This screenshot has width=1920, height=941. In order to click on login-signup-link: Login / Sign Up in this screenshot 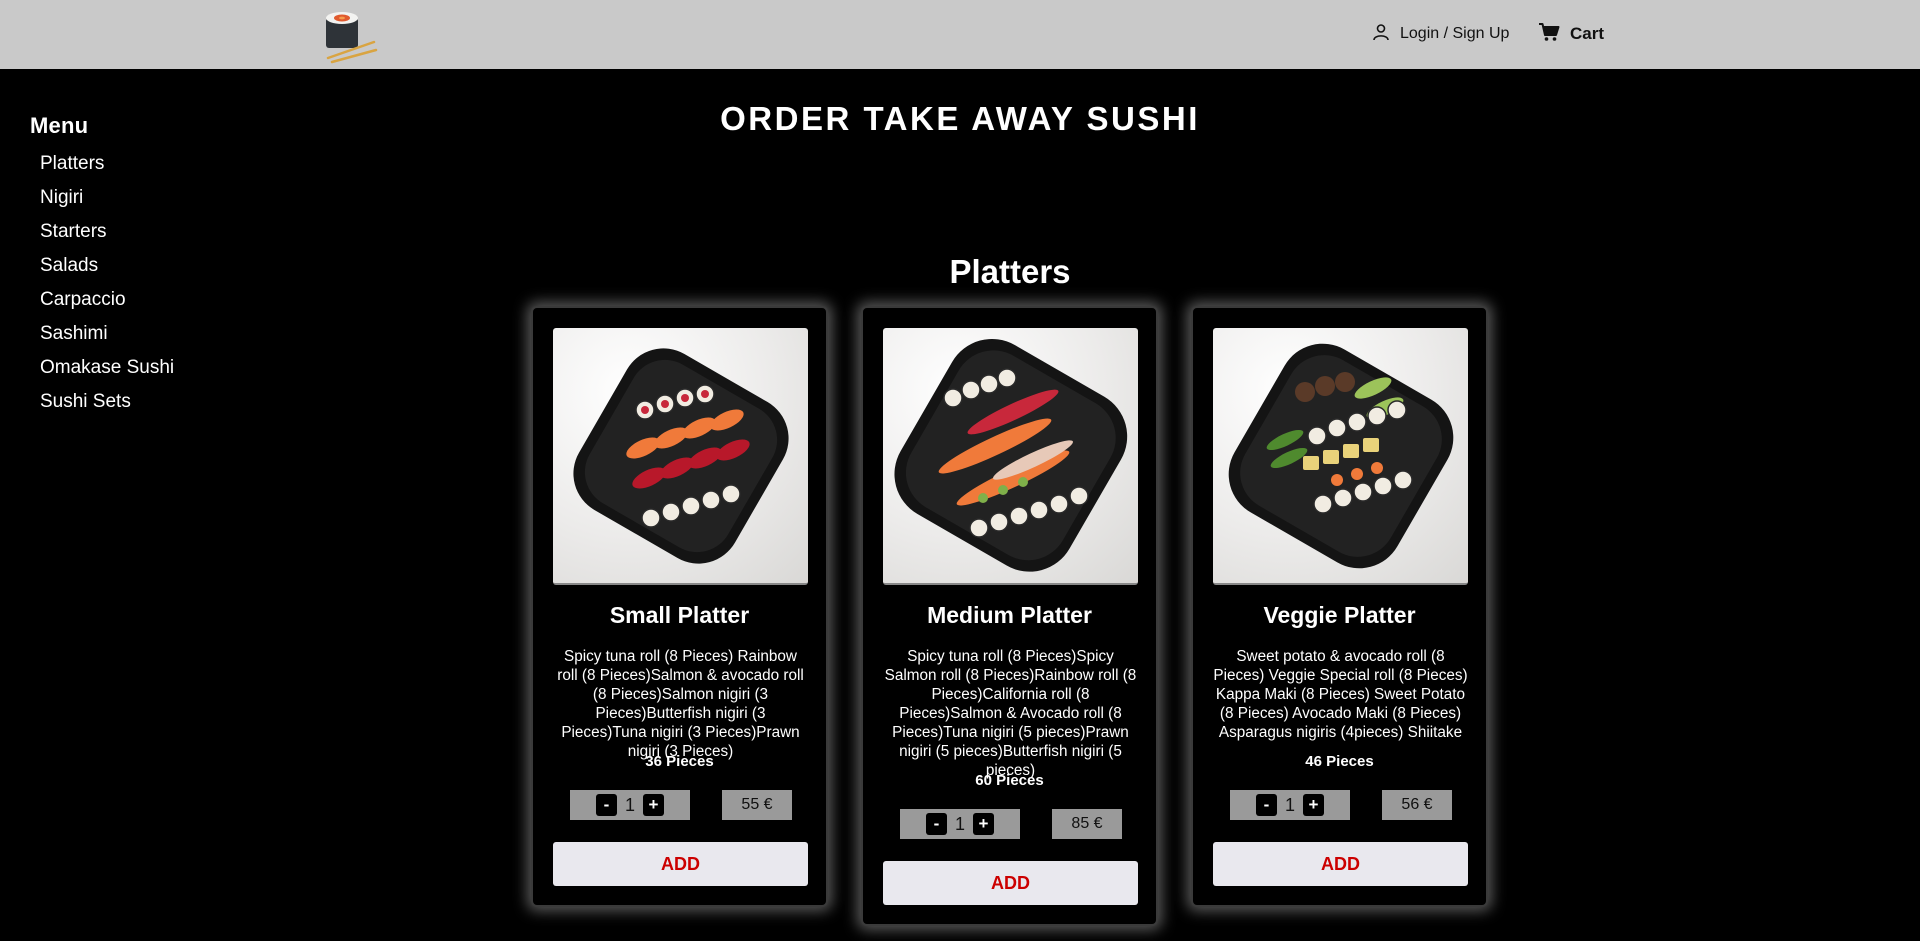, I will do `click(1440, 34)`.